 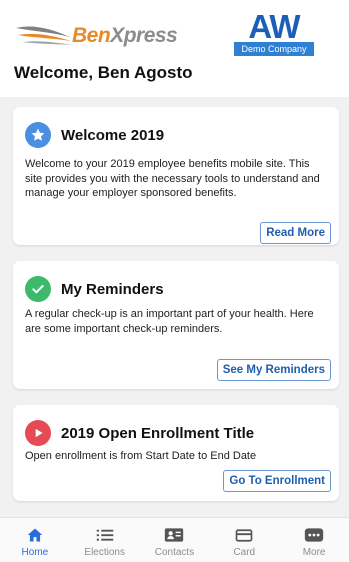 I want to click on benxpress-logo: BenXpress, so click(x=96, y=38).